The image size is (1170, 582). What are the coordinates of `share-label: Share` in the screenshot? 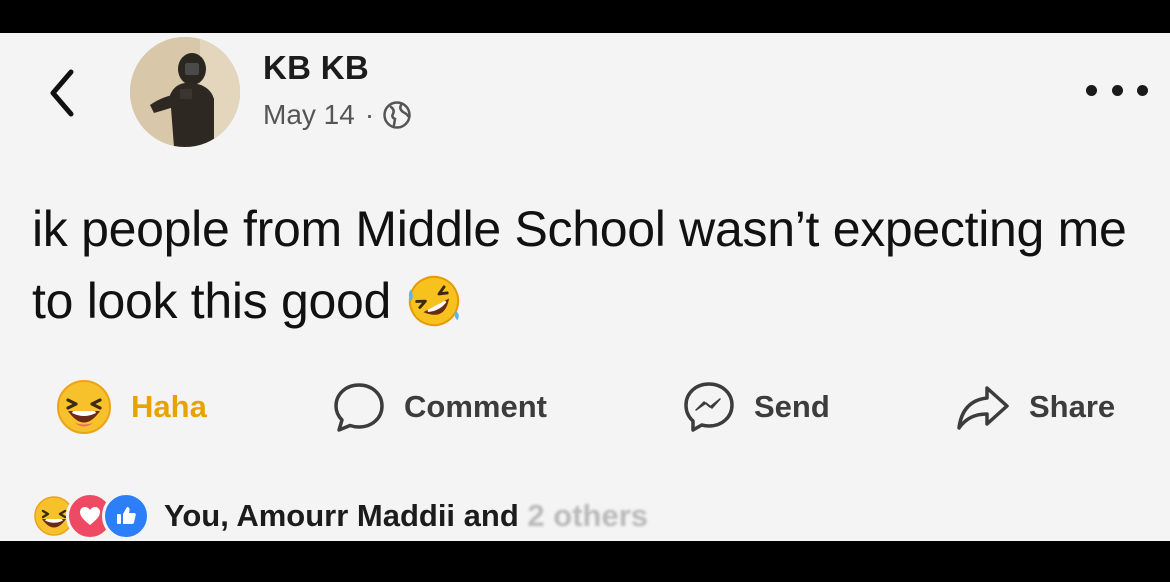 It's located at (1072, 406).